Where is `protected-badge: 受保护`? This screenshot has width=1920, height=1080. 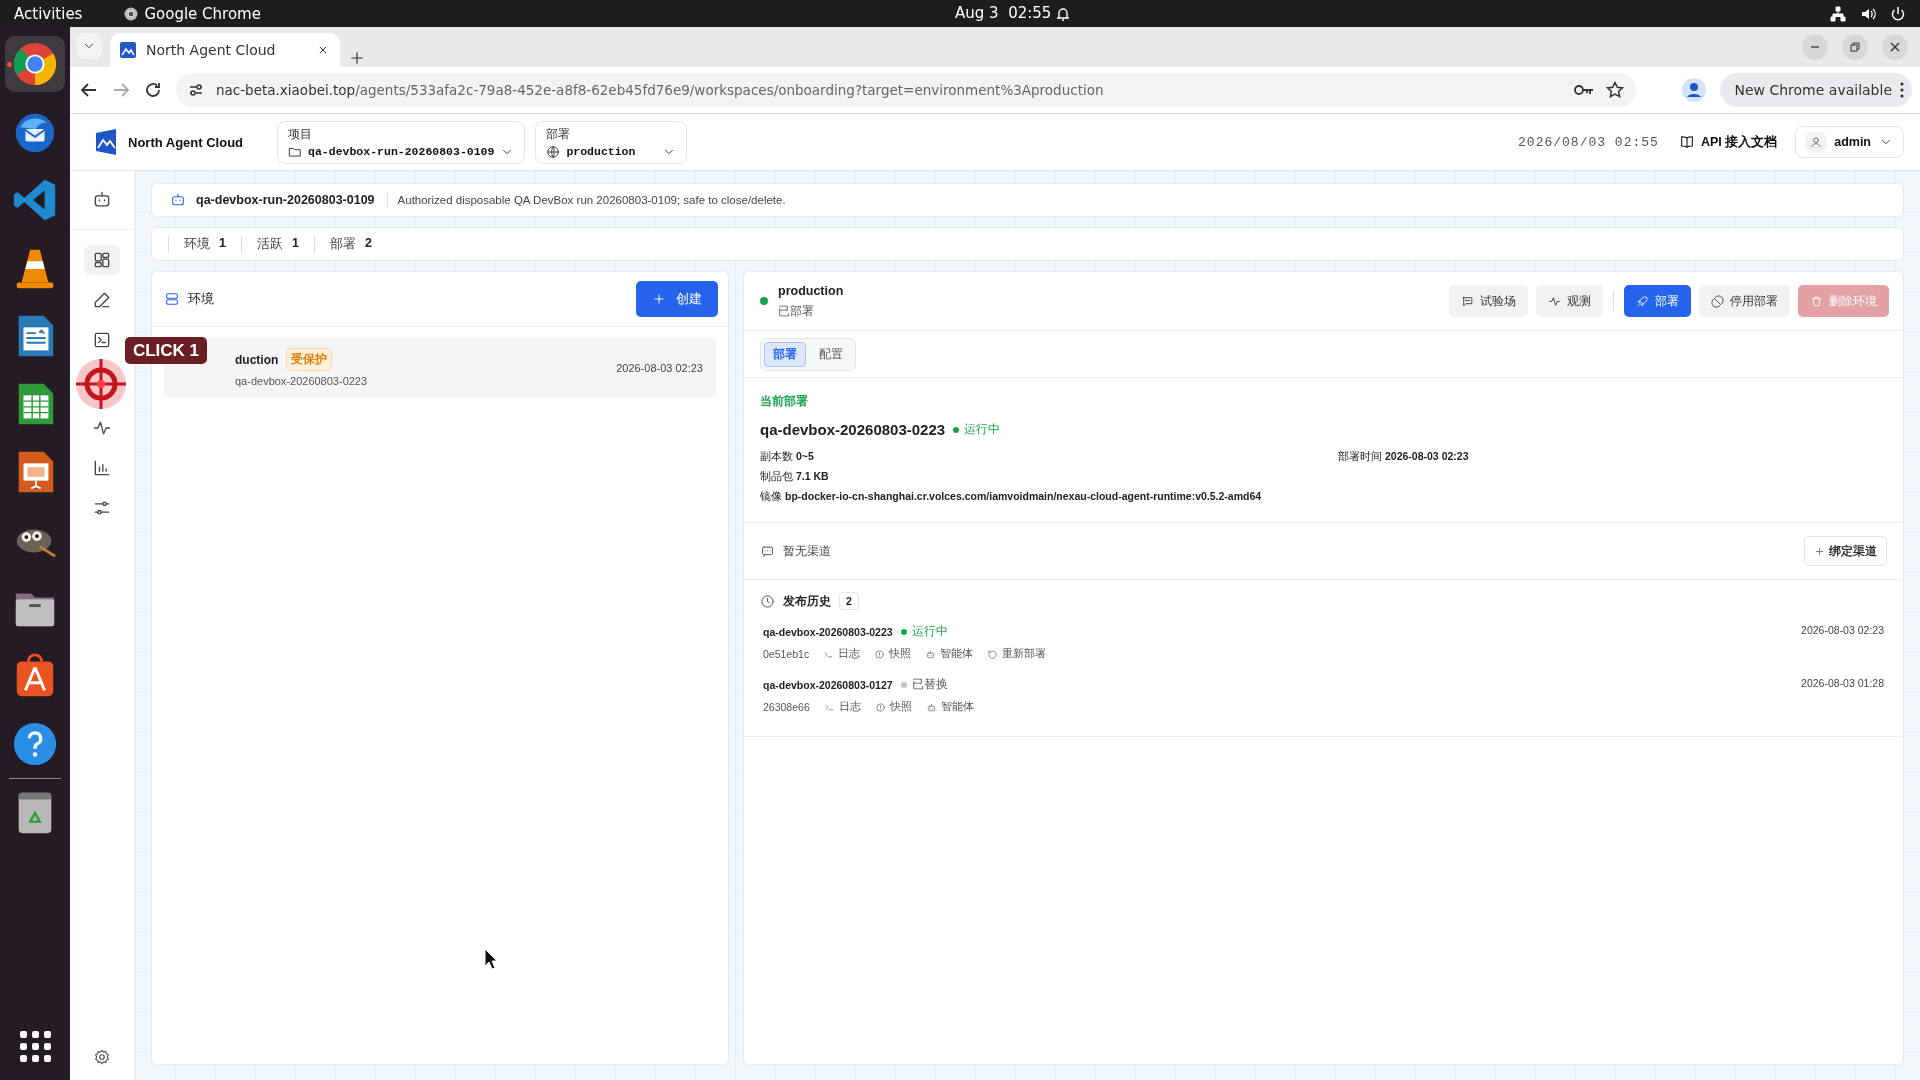
protected-badge: 受保护 is located at coordinates (309, 359).